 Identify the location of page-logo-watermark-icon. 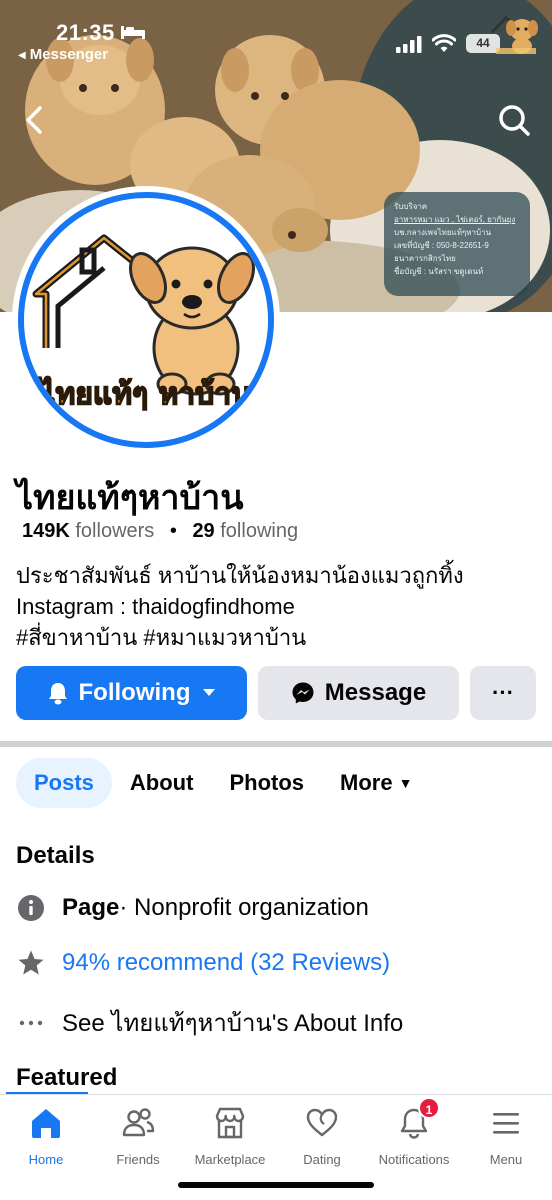
(514, 35).